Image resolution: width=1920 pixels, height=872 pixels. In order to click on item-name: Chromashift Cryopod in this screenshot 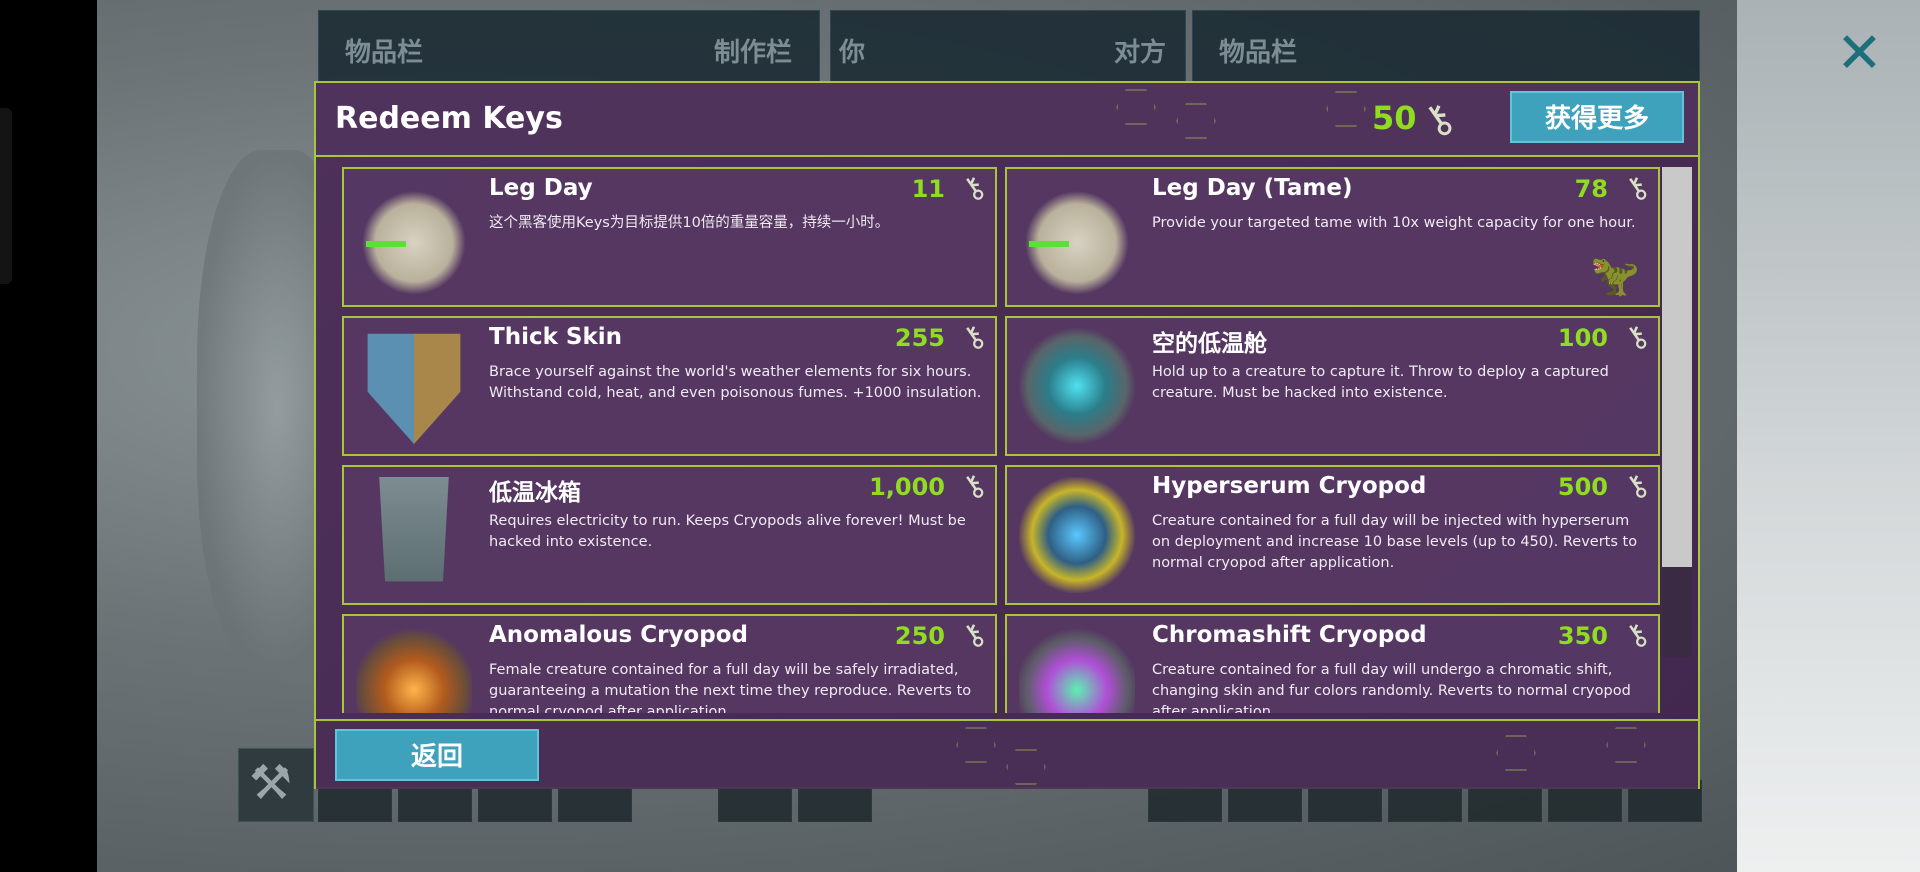, I will do `click(1289, 635)`.